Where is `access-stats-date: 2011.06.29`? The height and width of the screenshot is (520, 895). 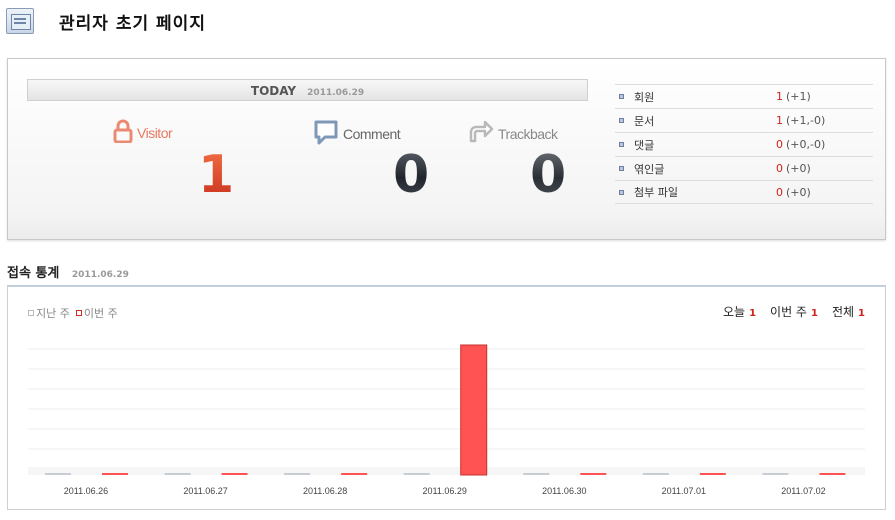 access-stats-date: 2011.06.29 is located at coordinates (100, 275).